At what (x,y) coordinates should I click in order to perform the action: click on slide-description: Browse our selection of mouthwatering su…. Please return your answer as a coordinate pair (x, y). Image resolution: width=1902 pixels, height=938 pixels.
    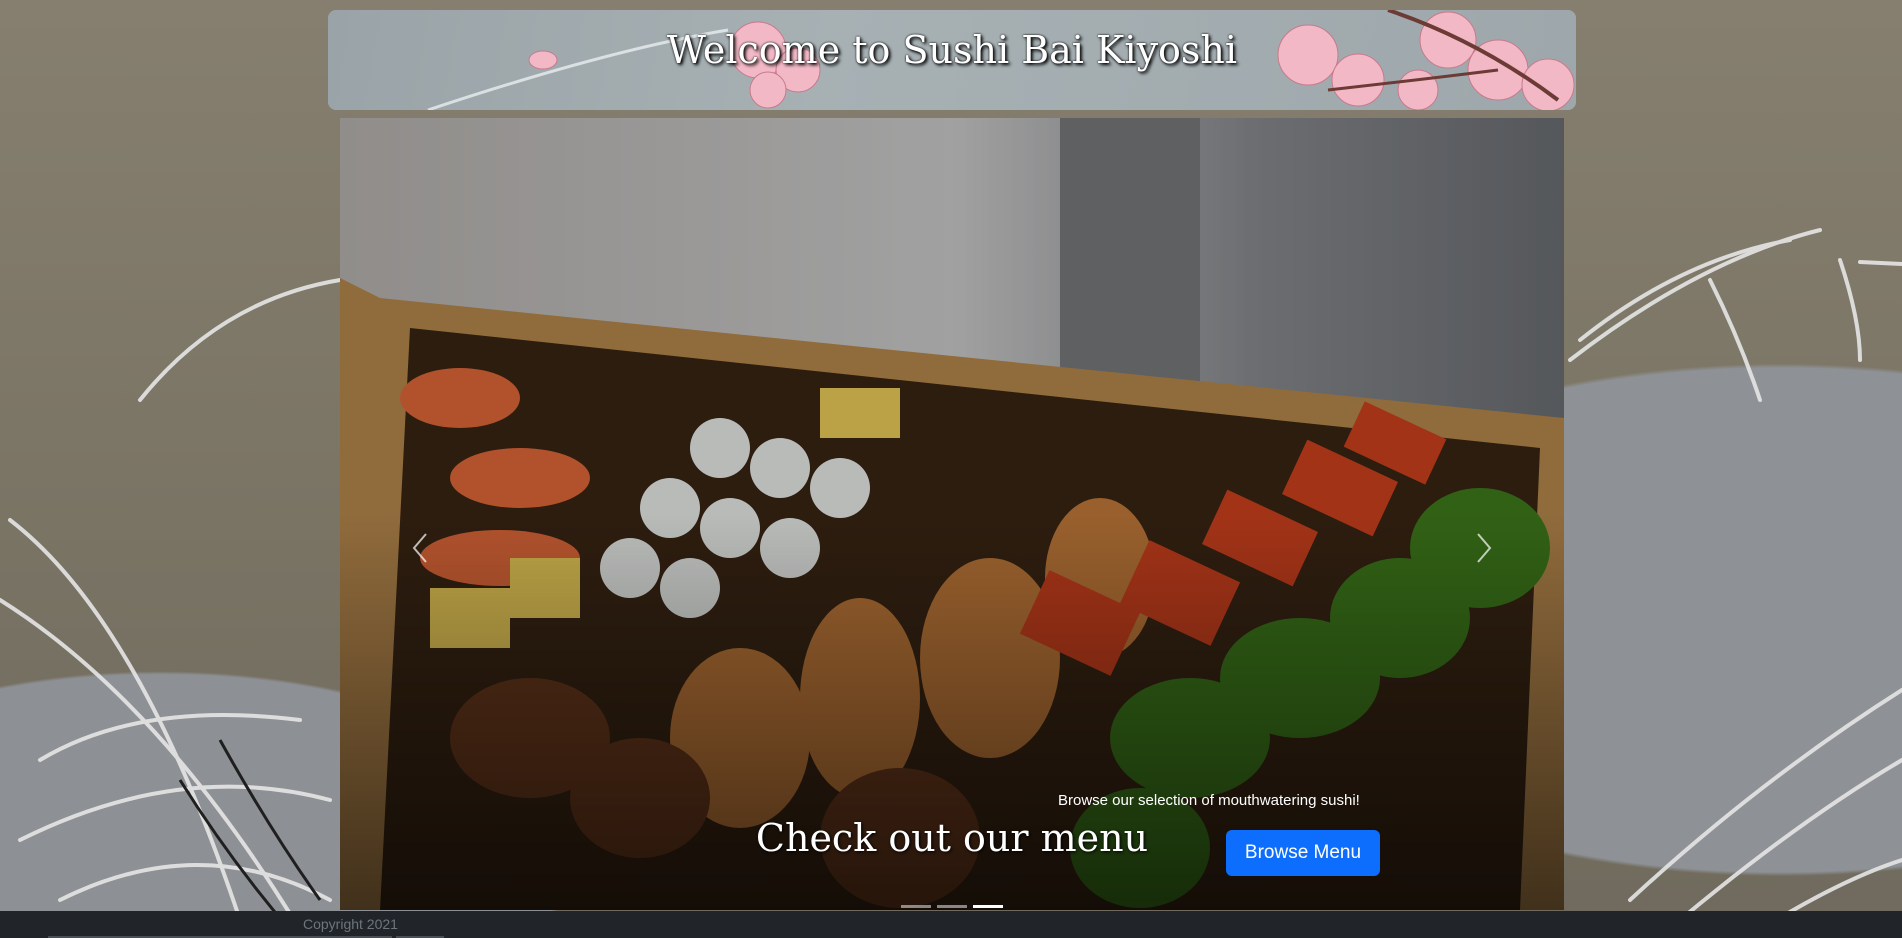
    Looking at the image, I should click on (1209, 800).